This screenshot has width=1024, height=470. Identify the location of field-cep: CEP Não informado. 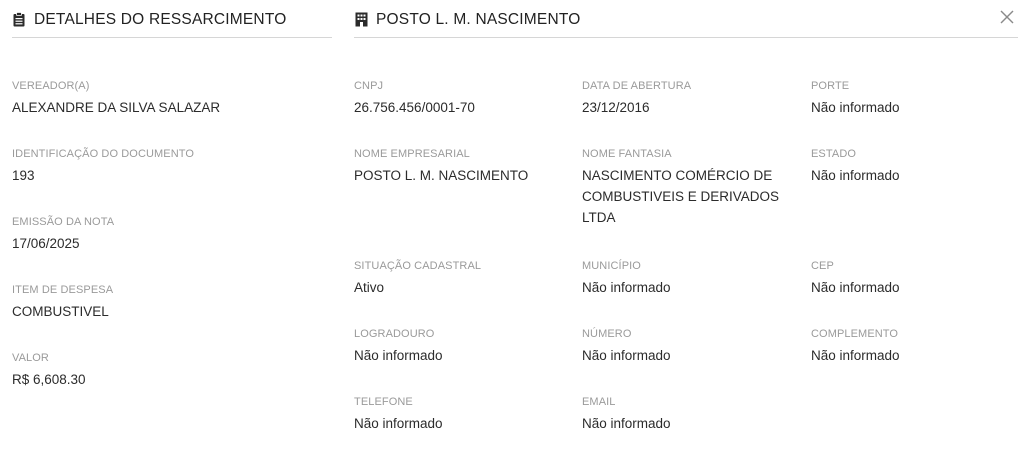
(911, 278).